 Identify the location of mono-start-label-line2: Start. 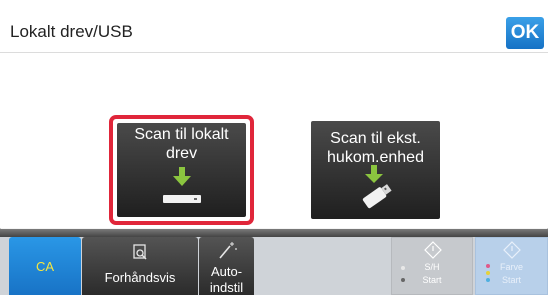
(432, 280).